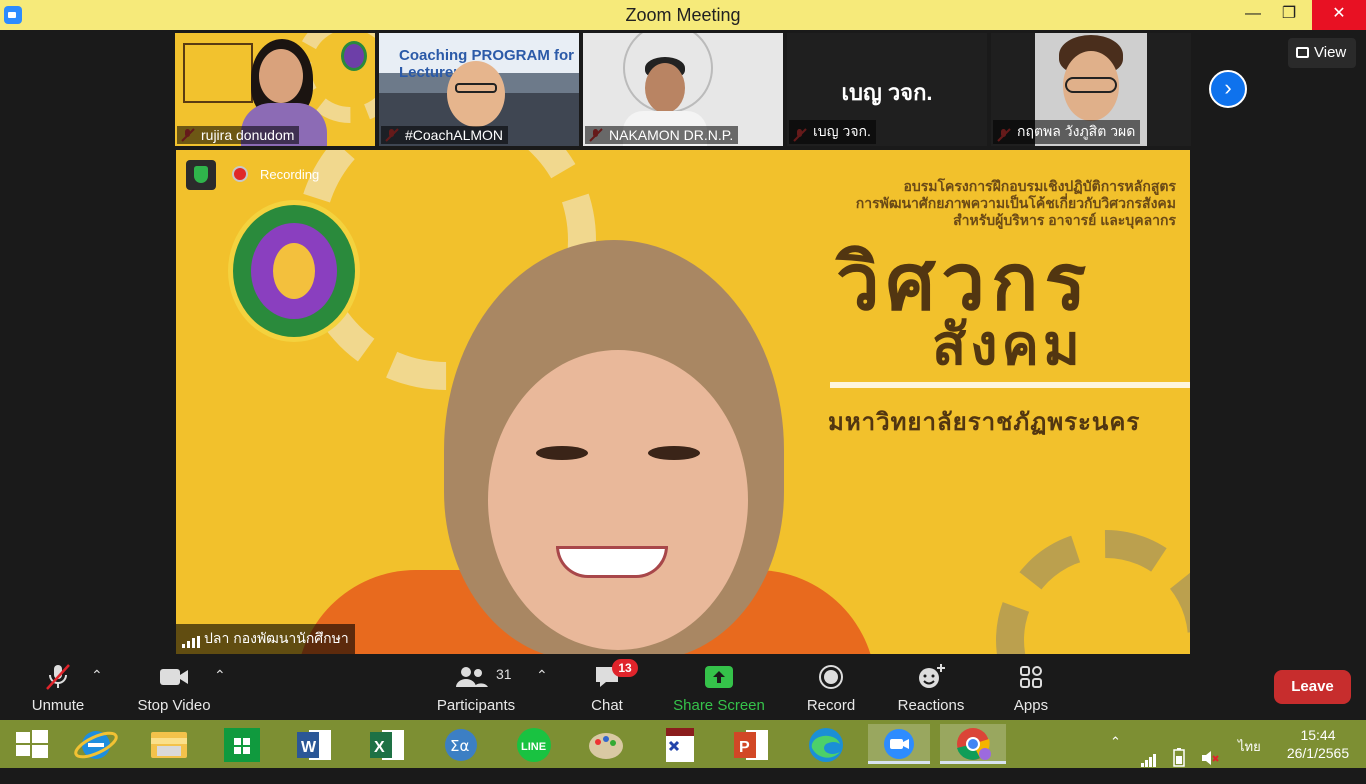 The width and height of the screenshot is (1366, 784). What do you see at coordinates (201, 175) in the screenshot?
I see `encryption-shield-icon` at bounding box center [201, 175].